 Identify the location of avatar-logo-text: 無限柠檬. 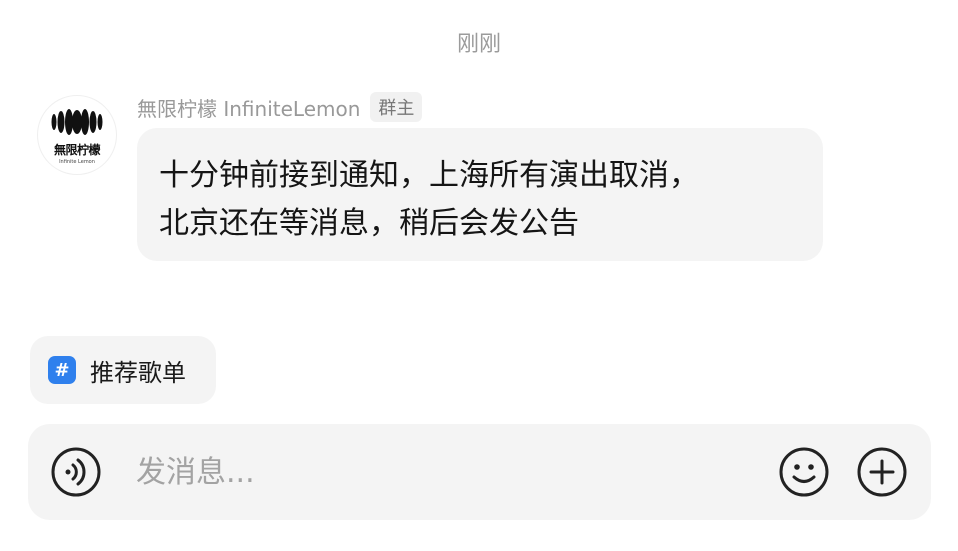
(77, 150).